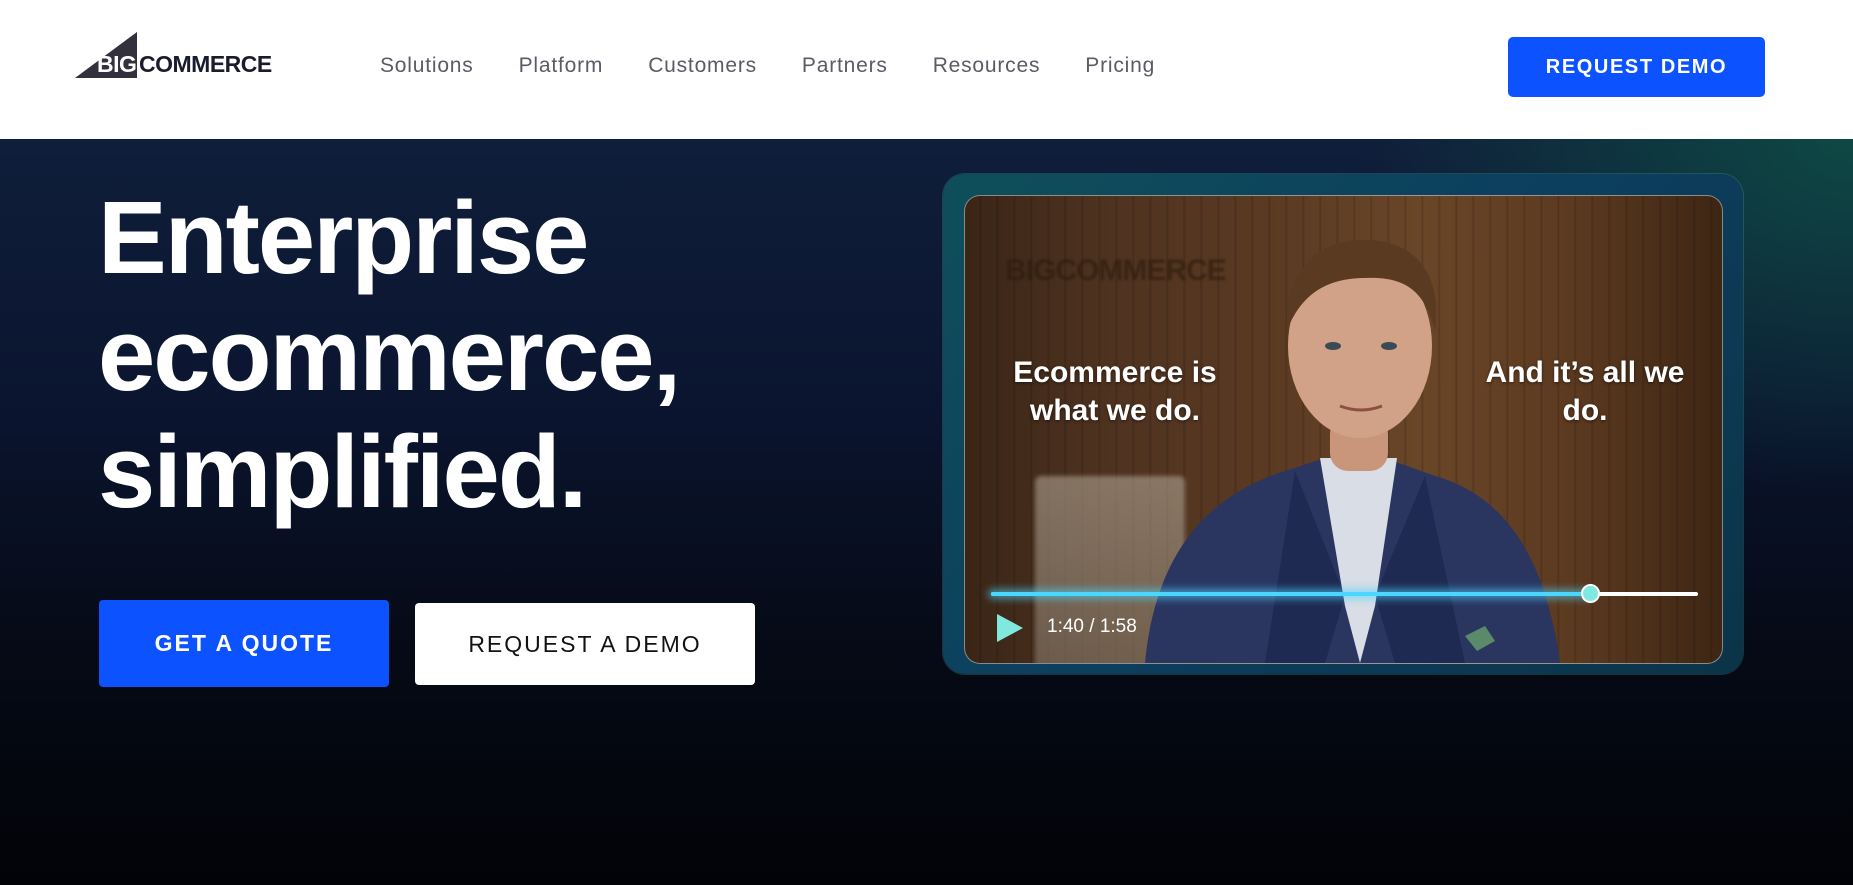 The image size is (1853, 885). What do you see at coordinates (702, 66) in the screenshot?
I see `nav-customers: Customers` at bounding box center [702, 66].